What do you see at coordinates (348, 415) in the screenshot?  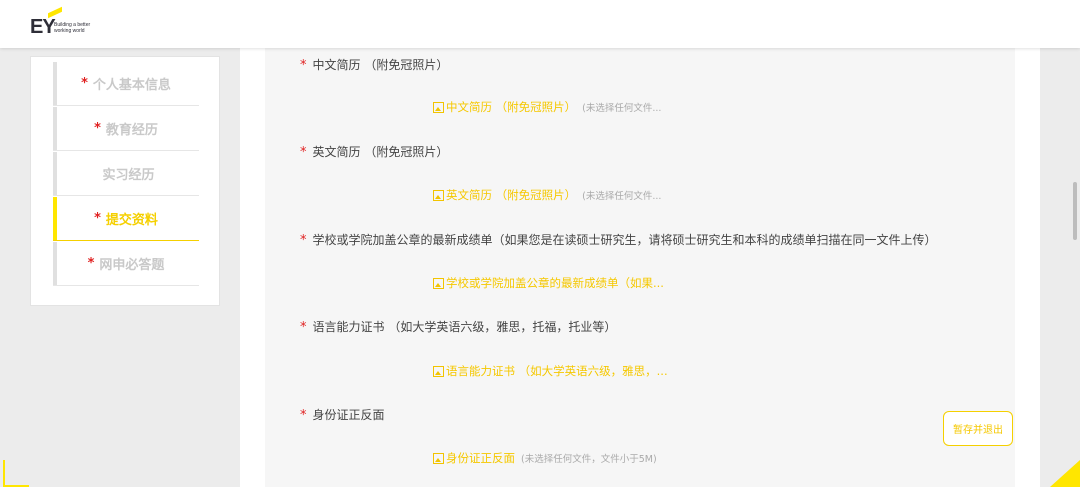 I see `field-label-text: 身份证正反面` at bounding box center [348, 415].